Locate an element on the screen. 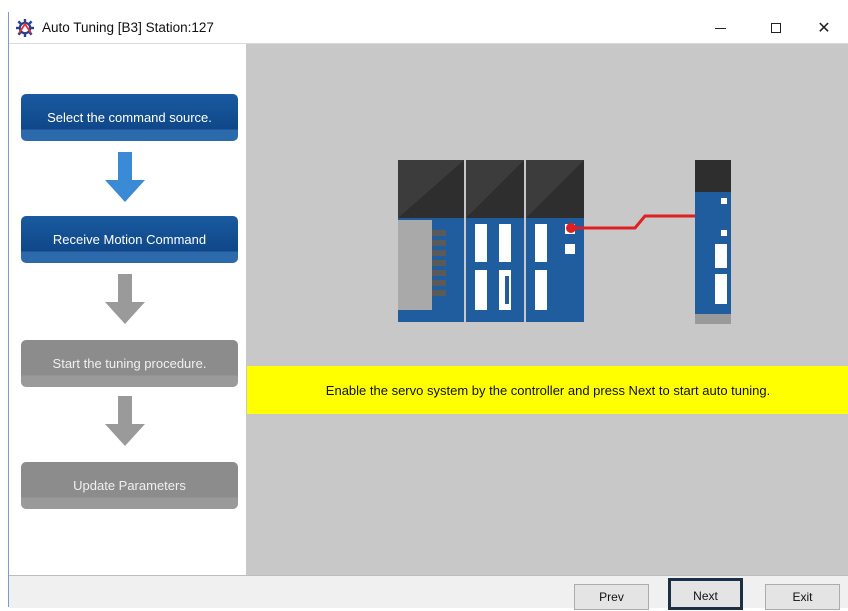 The image size is (848, 611). window-title: Auto Tuning [B3] Station:127 is located at coordinates (128, 27).